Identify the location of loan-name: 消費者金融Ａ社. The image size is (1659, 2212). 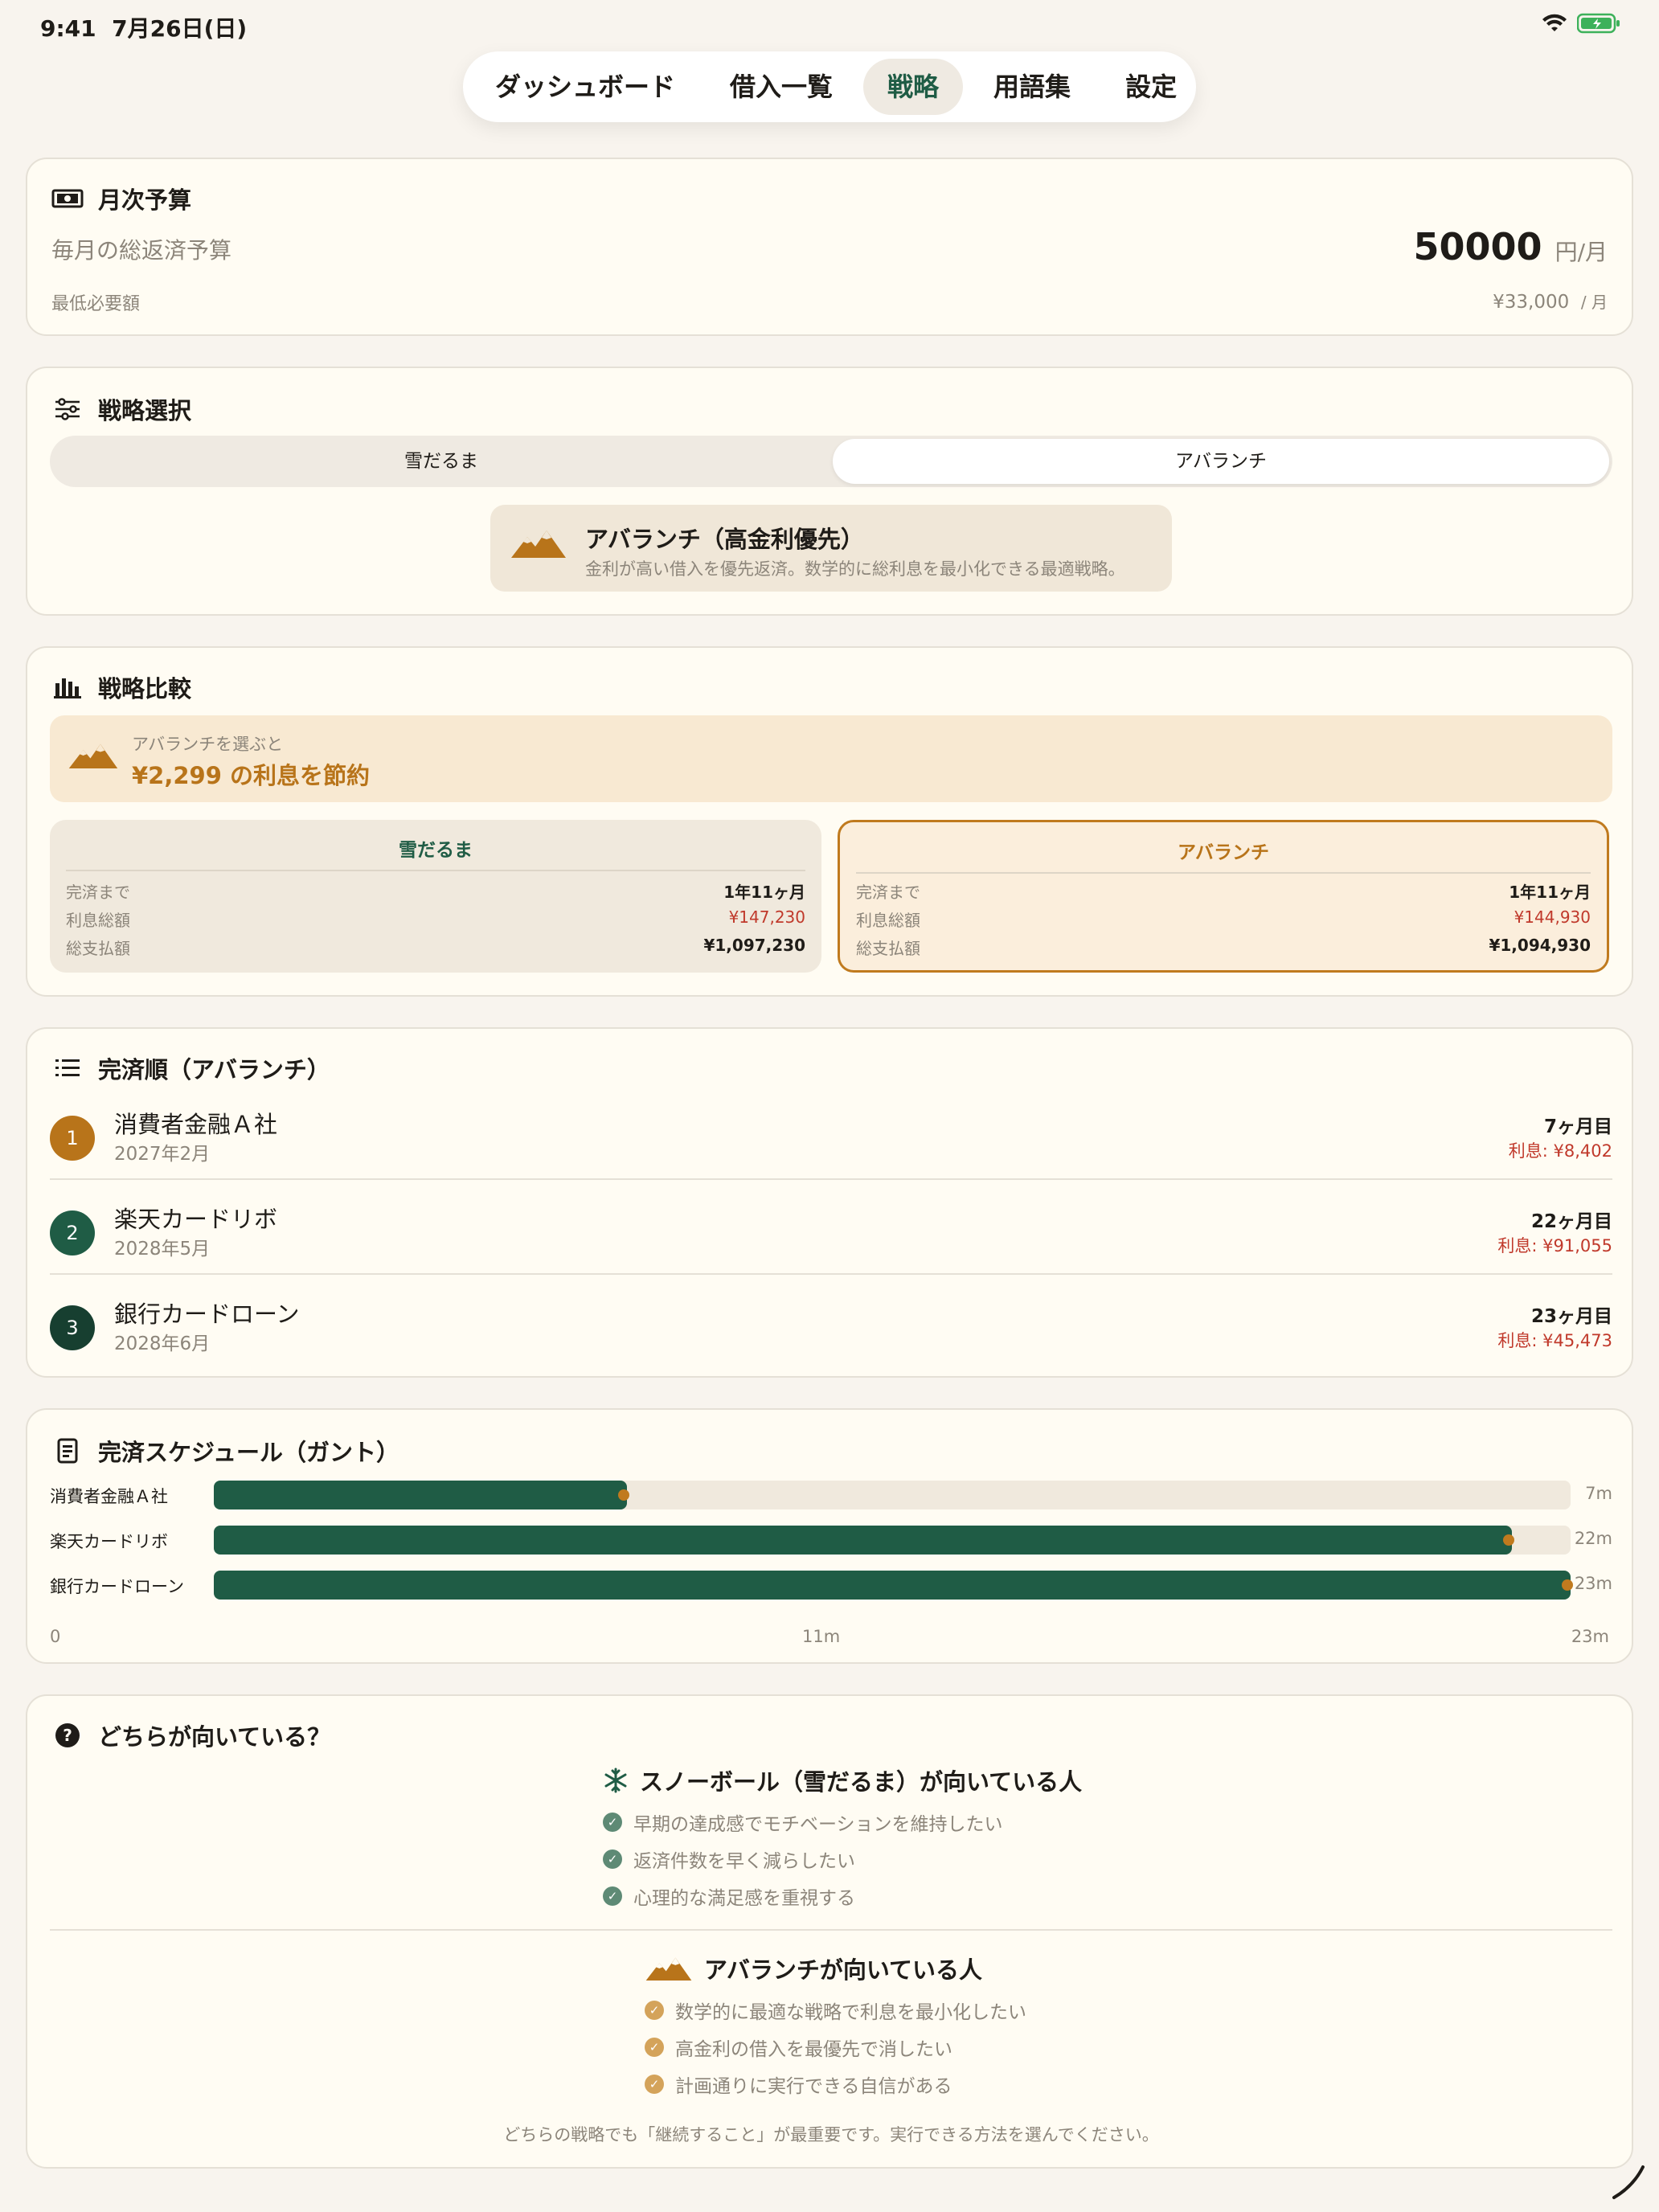
(196, 1124).